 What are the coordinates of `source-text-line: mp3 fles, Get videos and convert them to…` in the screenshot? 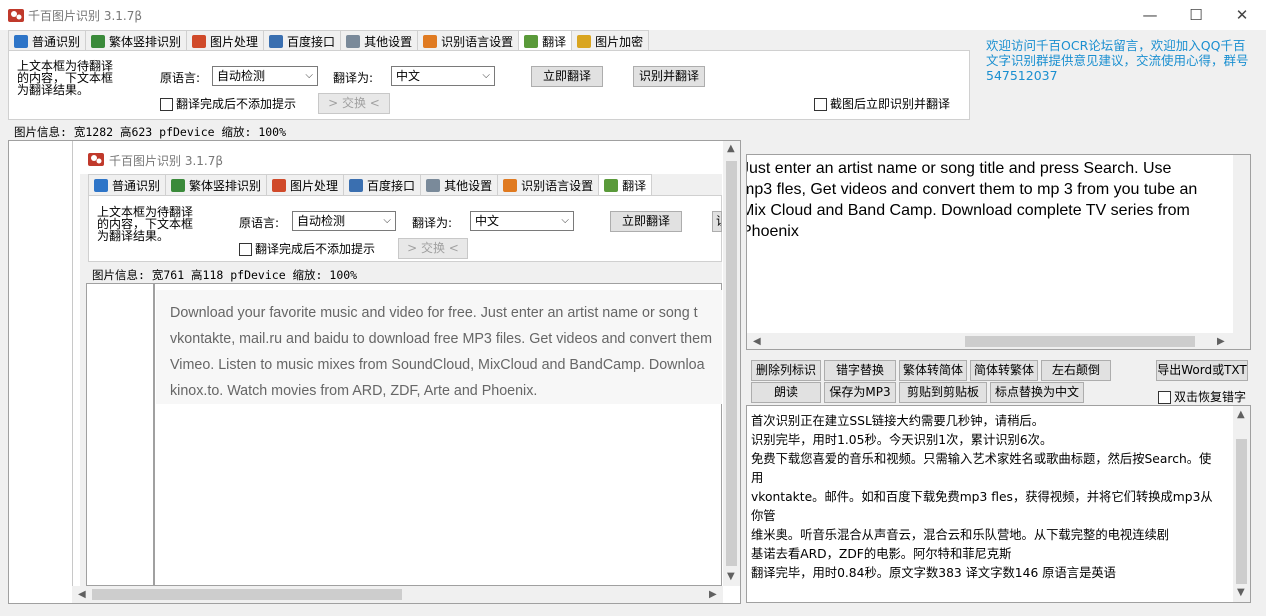 It's located at (972, 189).